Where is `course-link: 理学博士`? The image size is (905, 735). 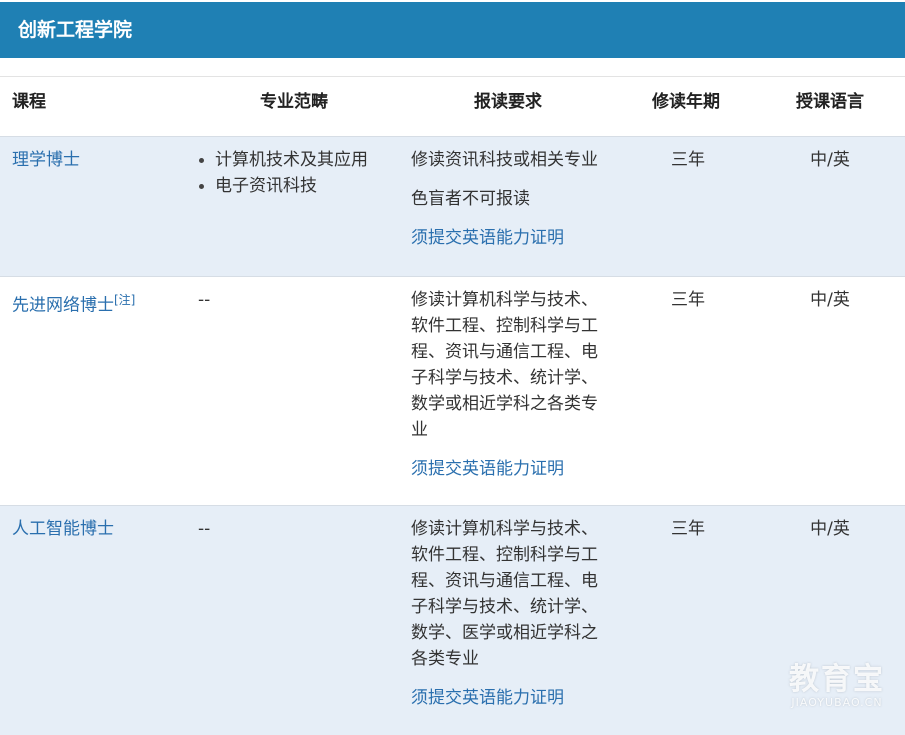
course-link: 理学博士 is located at coordinates (46, 160).